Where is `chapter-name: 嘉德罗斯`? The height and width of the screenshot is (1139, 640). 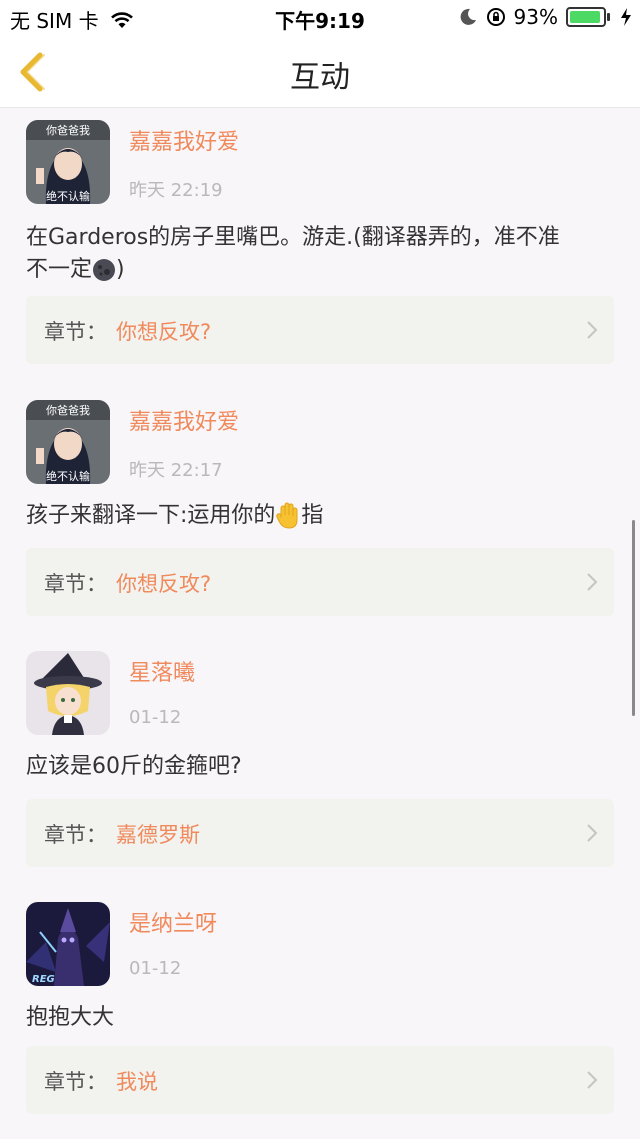 chapter-name: 嘉德罗斯 is located at coordinates (158, 835).